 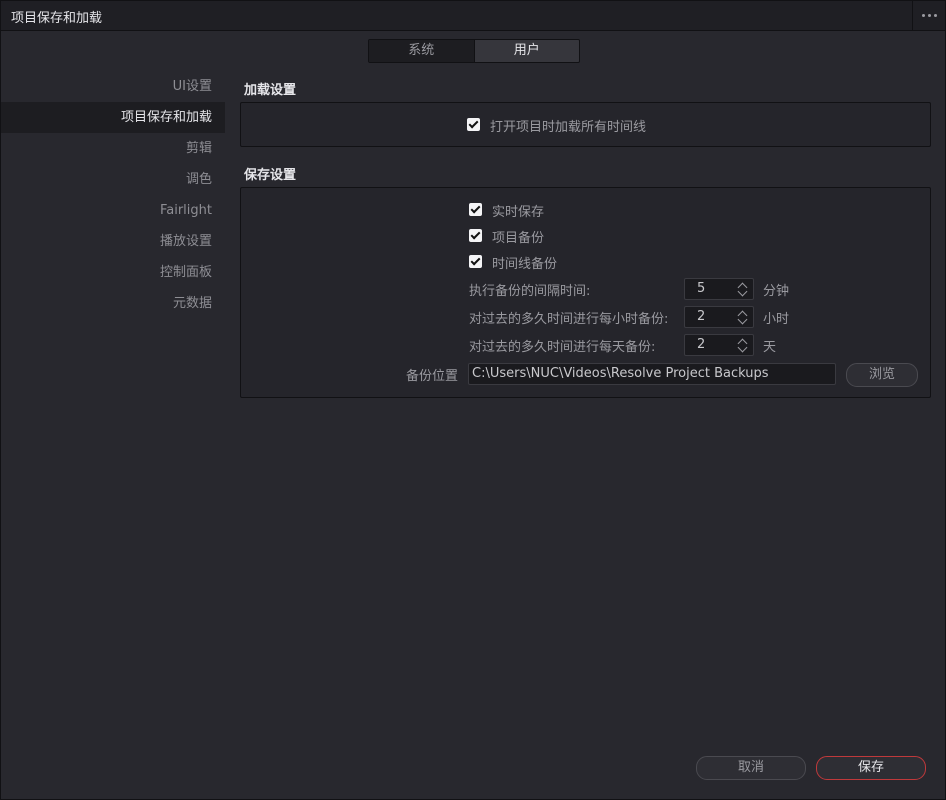 What do you see at coordinates (701, 344) in the screenshot?
I see `daily-backup-value: 2` at bounding box center [701, 344].